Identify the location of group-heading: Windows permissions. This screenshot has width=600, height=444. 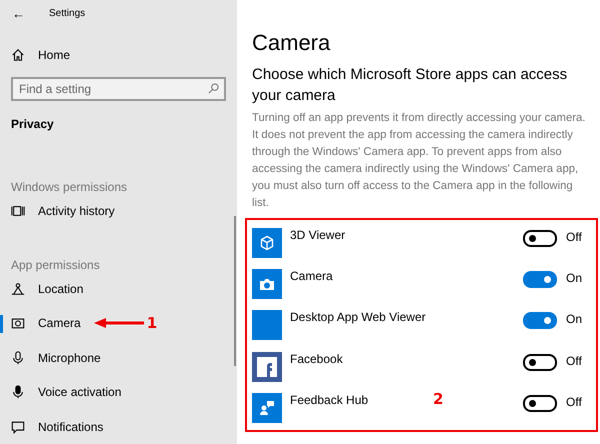
(69, 186).